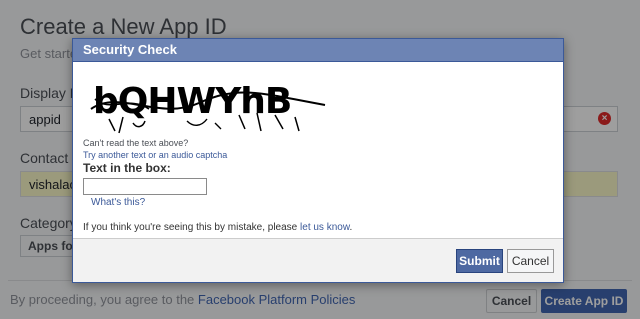 The image size is (640, 319). Describe the element at coordinates (351, 227) in the screenshot. I see `mistake-end: .` at that location.